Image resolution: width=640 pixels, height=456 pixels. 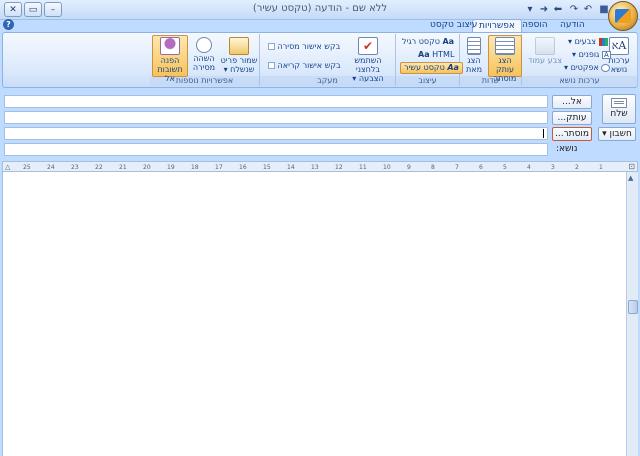 What do you see at coordinates (619, 103) in the screenshot?
I see `send-icon` at bounding box center [619, 103].